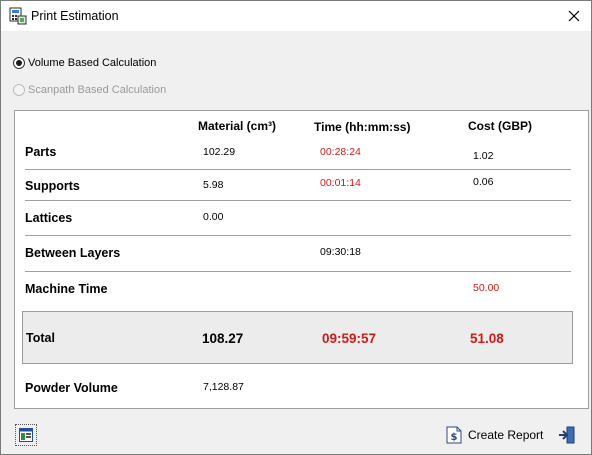 Image resolution: width=592 pixels, height=455 pixels. I want to click on row-label-parts: Parts, so click(41, 152).